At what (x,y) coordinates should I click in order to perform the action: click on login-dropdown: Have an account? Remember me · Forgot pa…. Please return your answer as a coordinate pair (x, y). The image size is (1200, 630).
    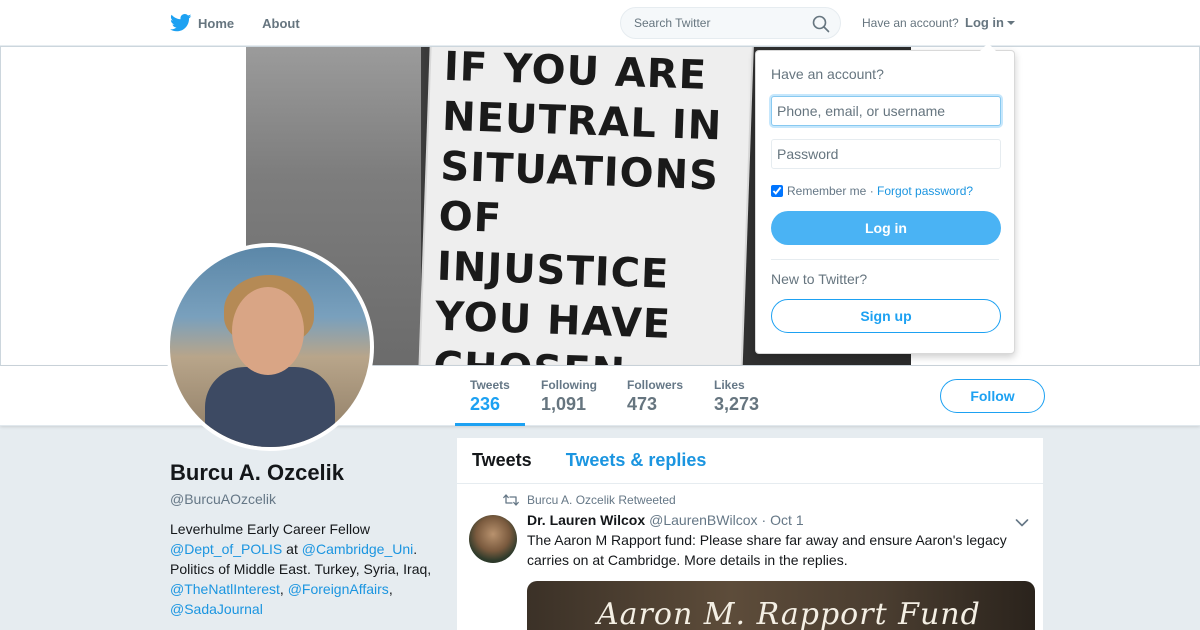
    Looking at the image, I should click on (885, 198).